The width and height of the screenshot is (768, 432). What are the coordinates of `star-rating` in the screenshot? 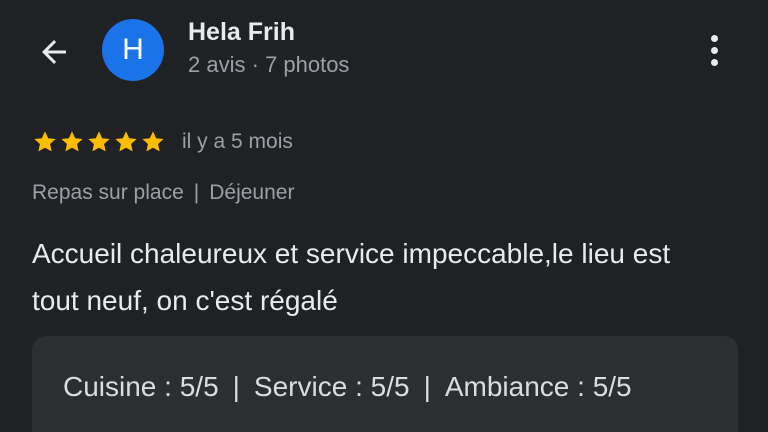 It's located at (99, 142).